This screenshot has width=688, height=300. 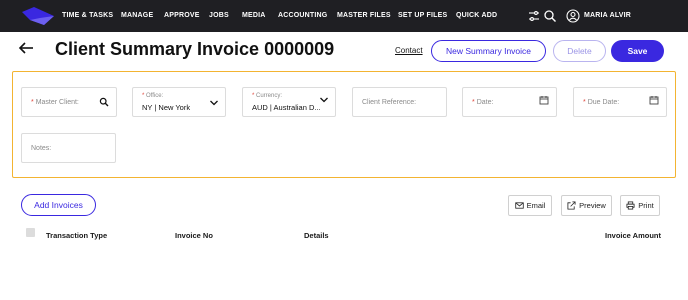 What do you see at coordinates (182, 16) in the screenshot?
I see `nav-item-approve: APPROVE` at bounding box center [182, 16].